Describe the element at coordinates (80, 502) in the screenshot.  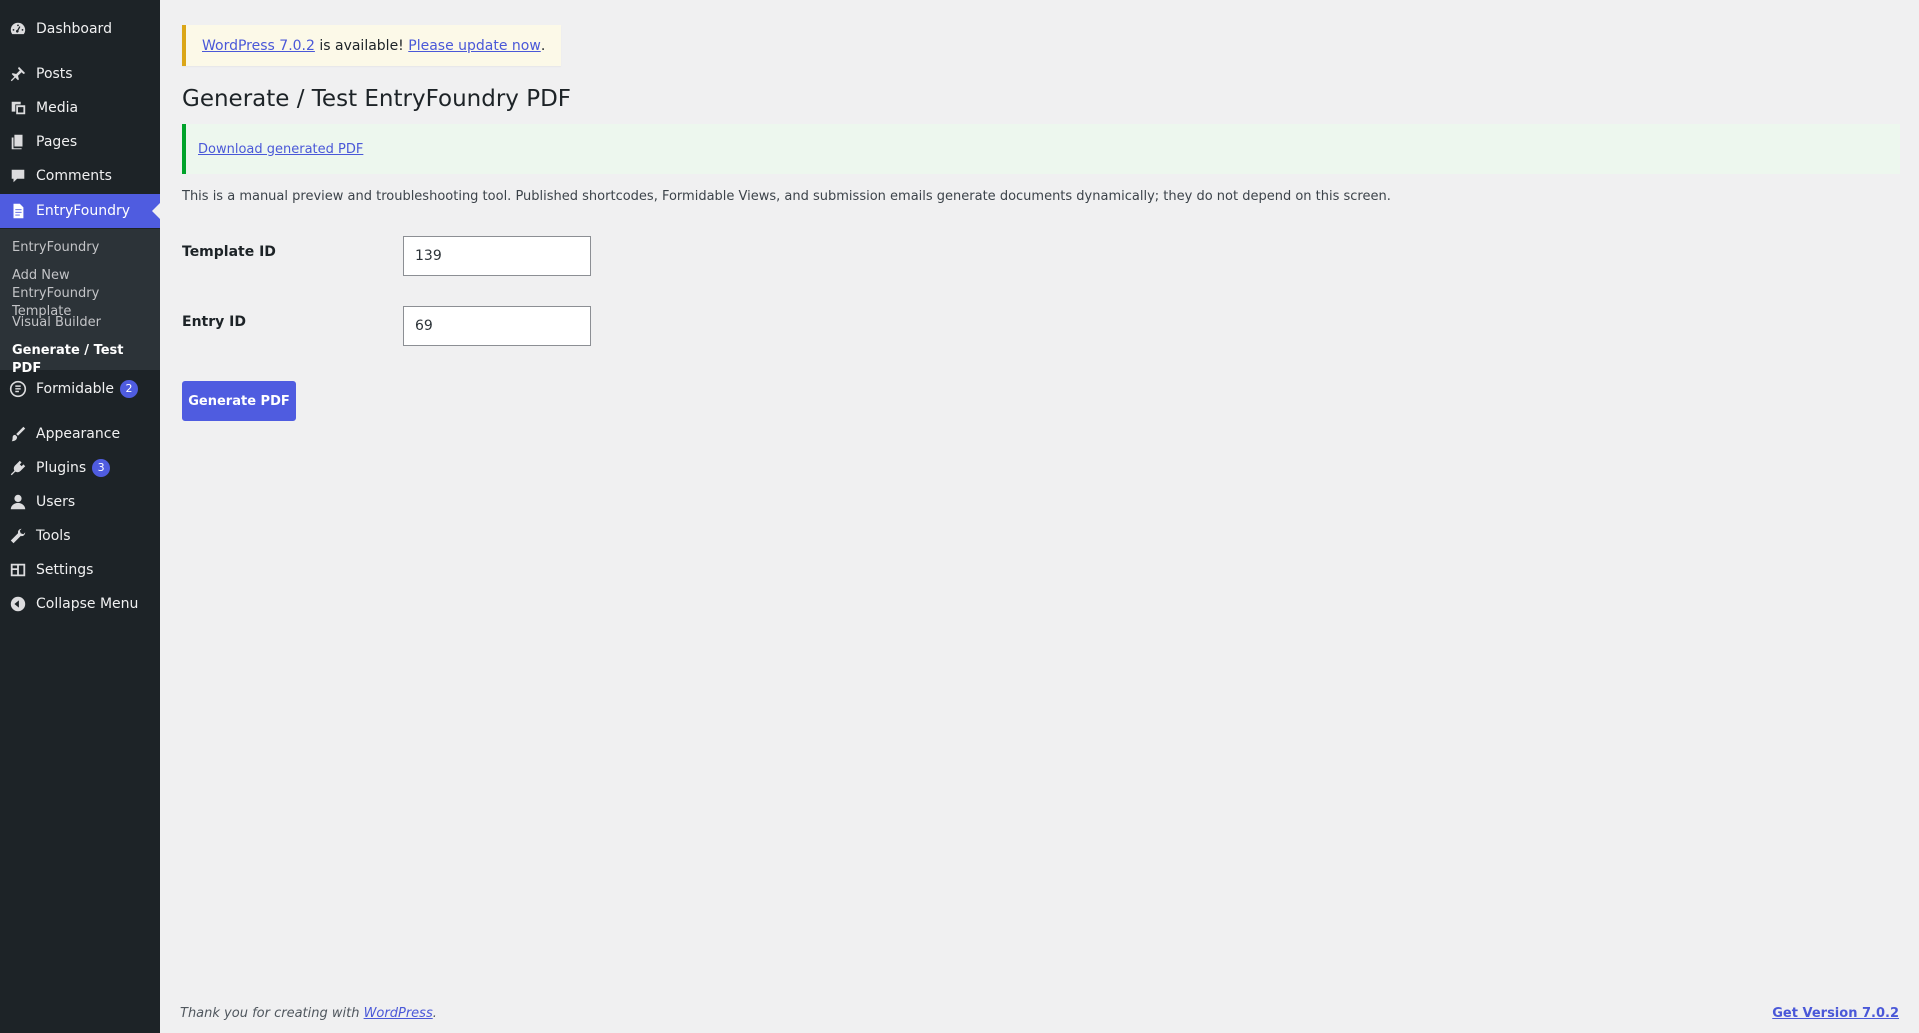
I see `sidebar-item-users: Users` at that location.